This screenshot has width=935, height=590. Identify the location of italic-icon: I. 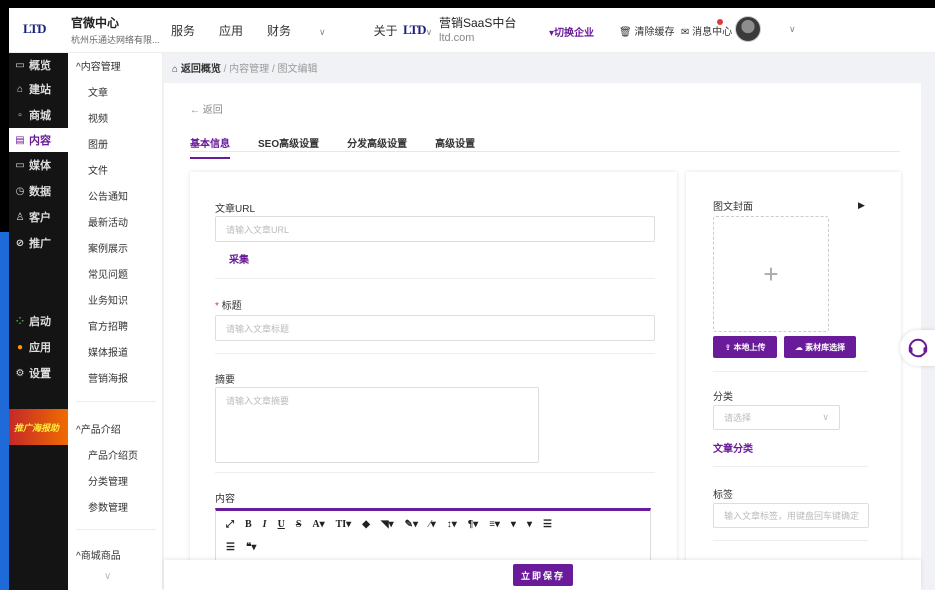
(265, 524).